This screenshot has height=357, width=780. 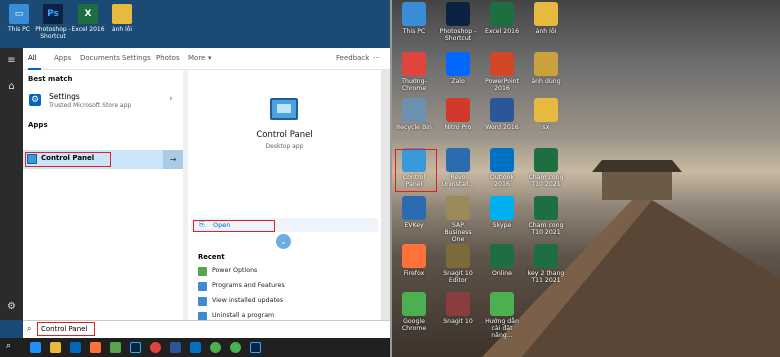 I want to click on recent-item: Programs and Features, so click(x=285, y=287).